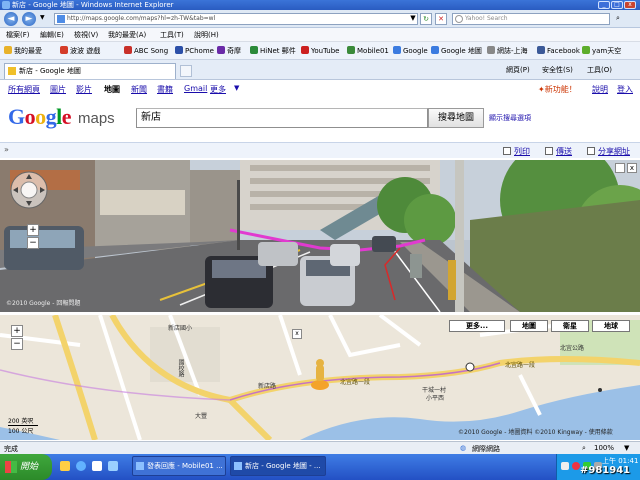 This screenshot has width=640, height=480. I want to click on map-zoom-in-button: +, so click(17, 331).